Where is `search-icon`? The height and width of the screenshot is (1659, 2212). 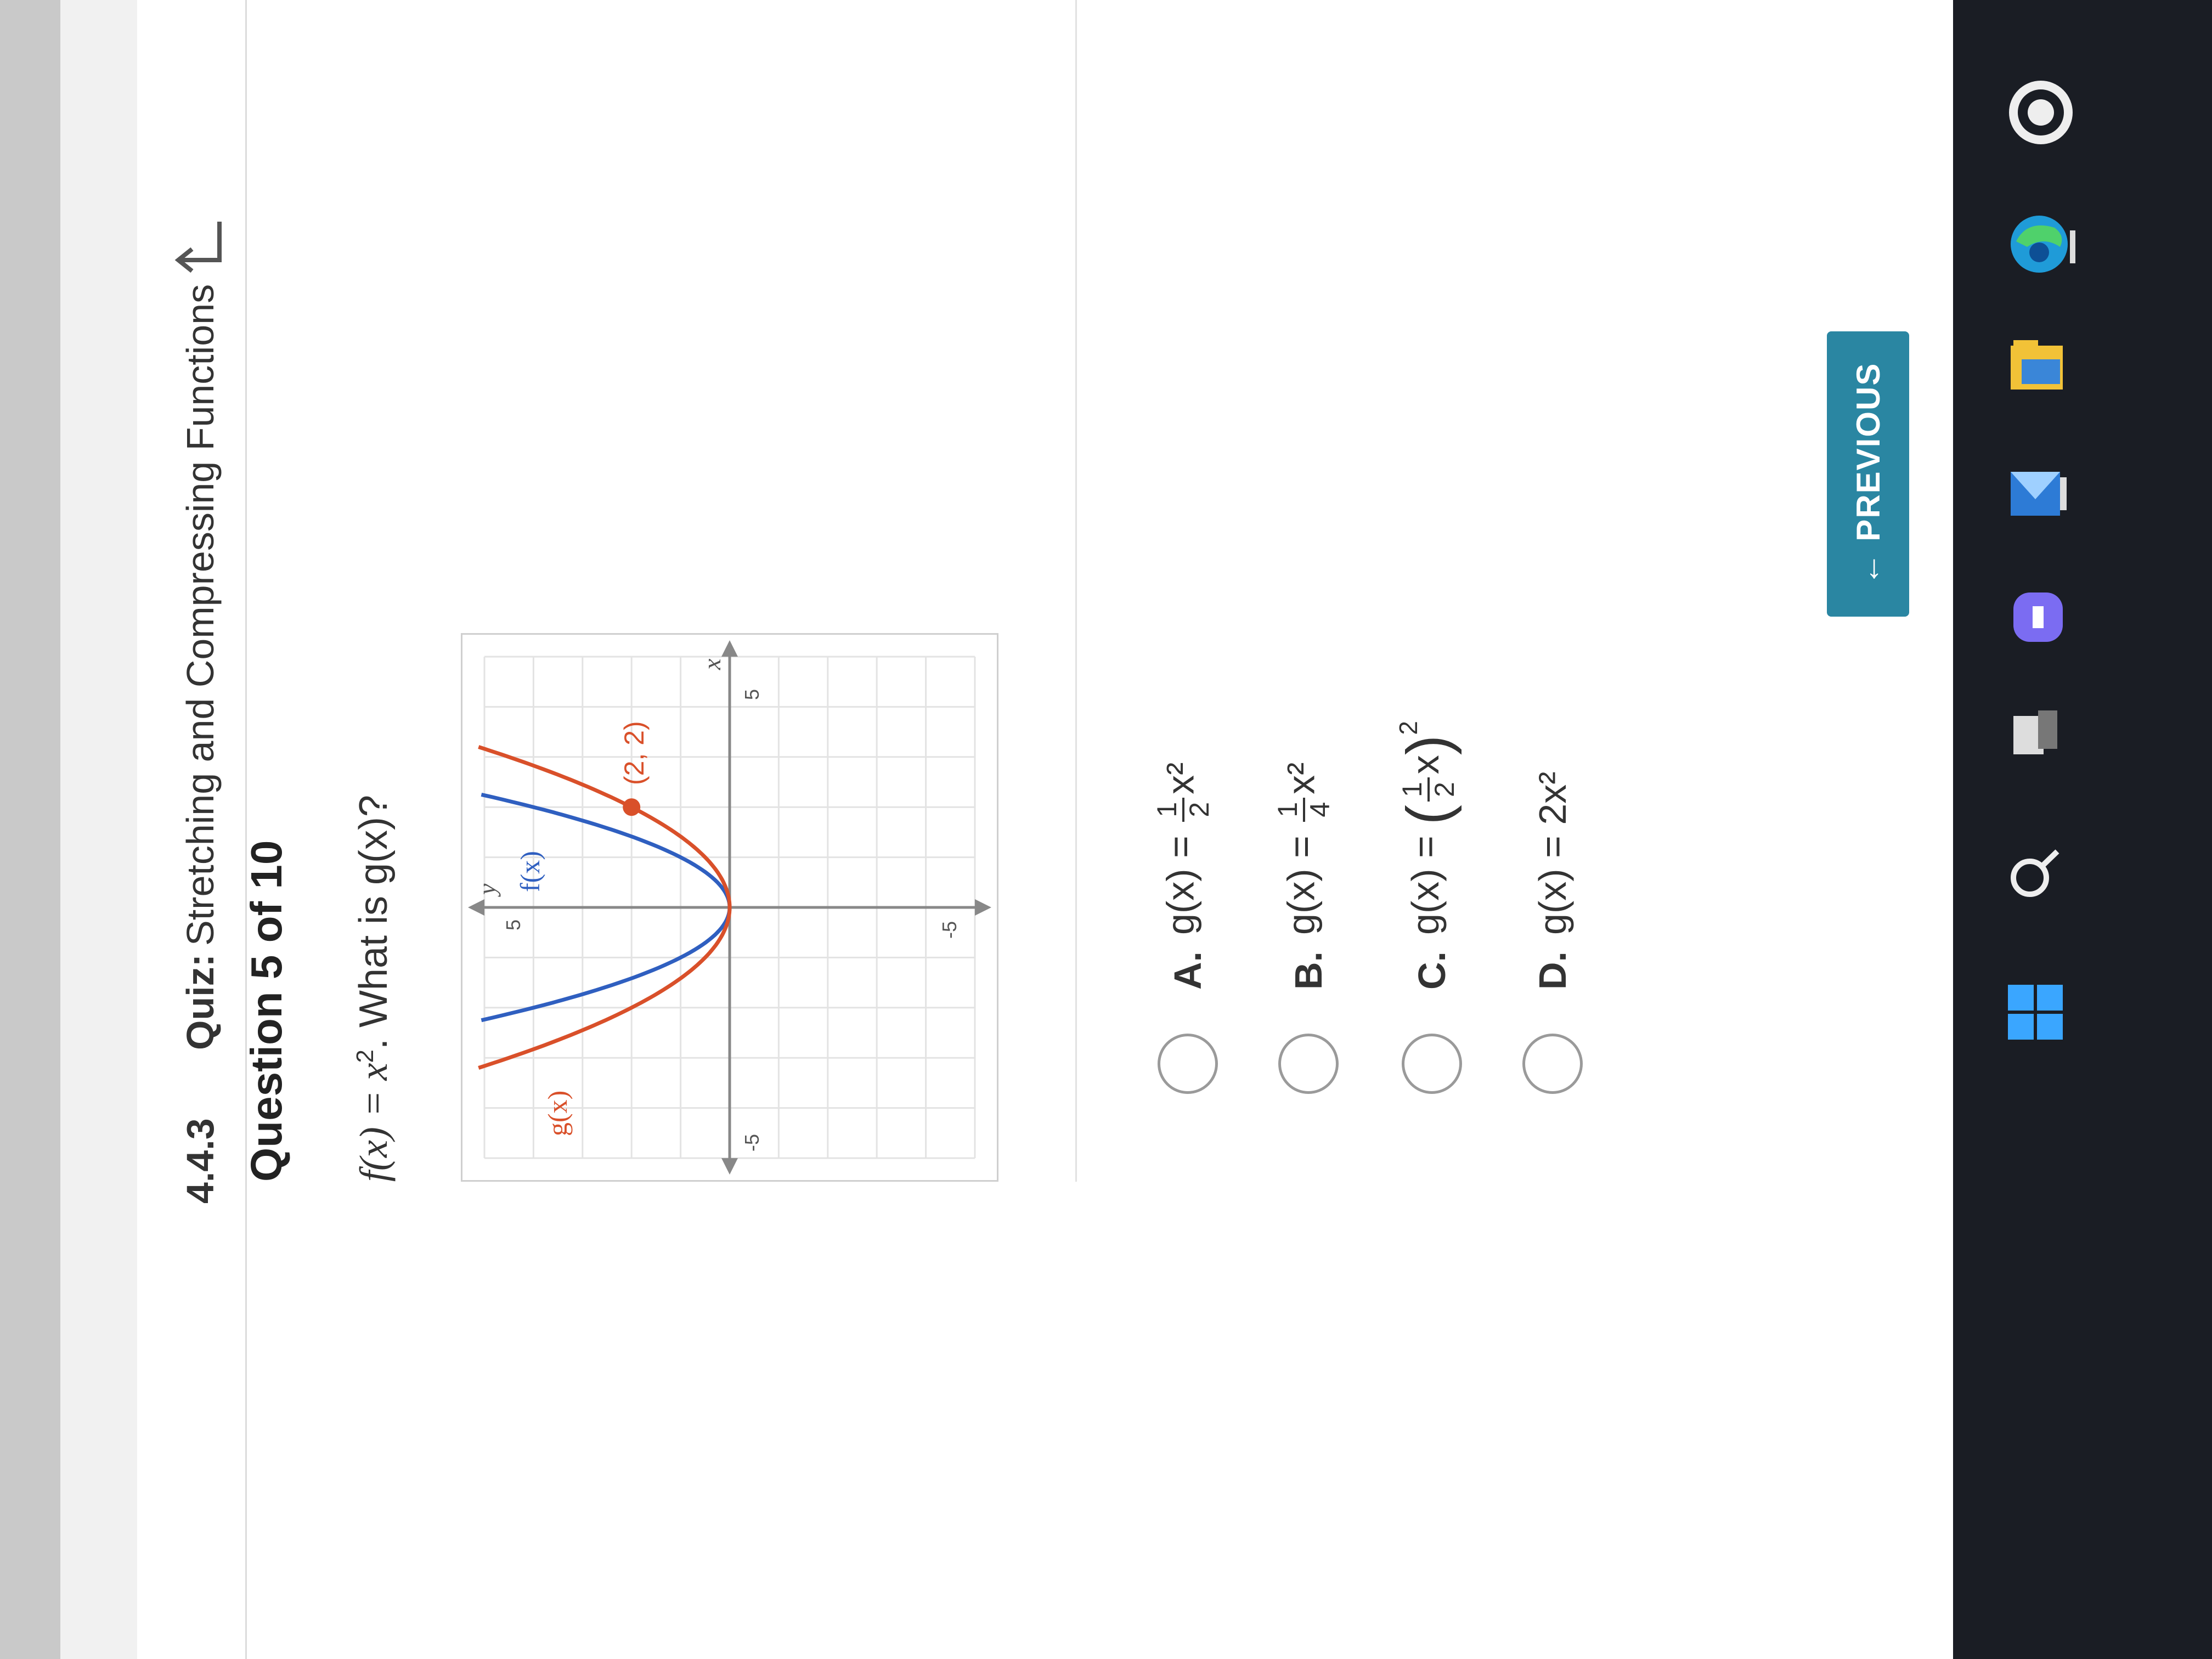
search-icon is located at coordinates (2036, 875).